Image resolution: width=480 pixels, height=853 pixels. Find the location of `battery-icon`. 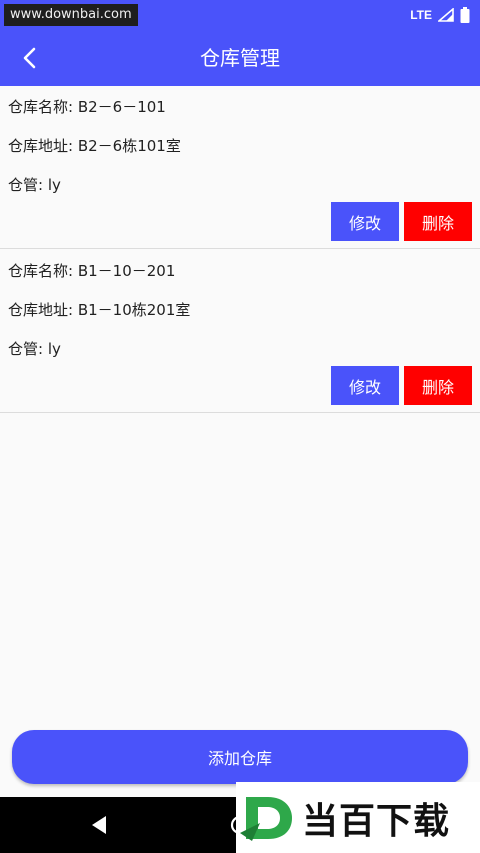

battery-icon is located at coordinates (465, 15).